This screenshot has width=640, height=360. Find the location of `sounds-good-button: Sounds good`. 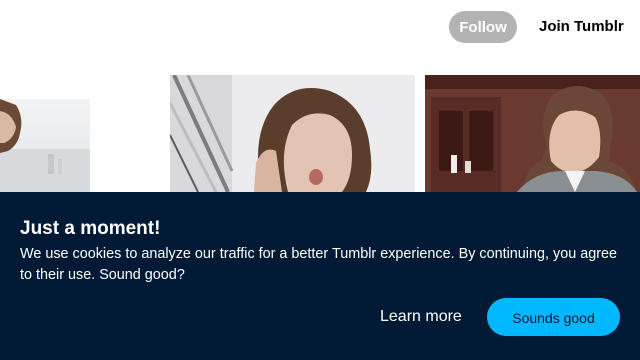

sounds-good-button: Sounds good is located at coordinates (553, 317).